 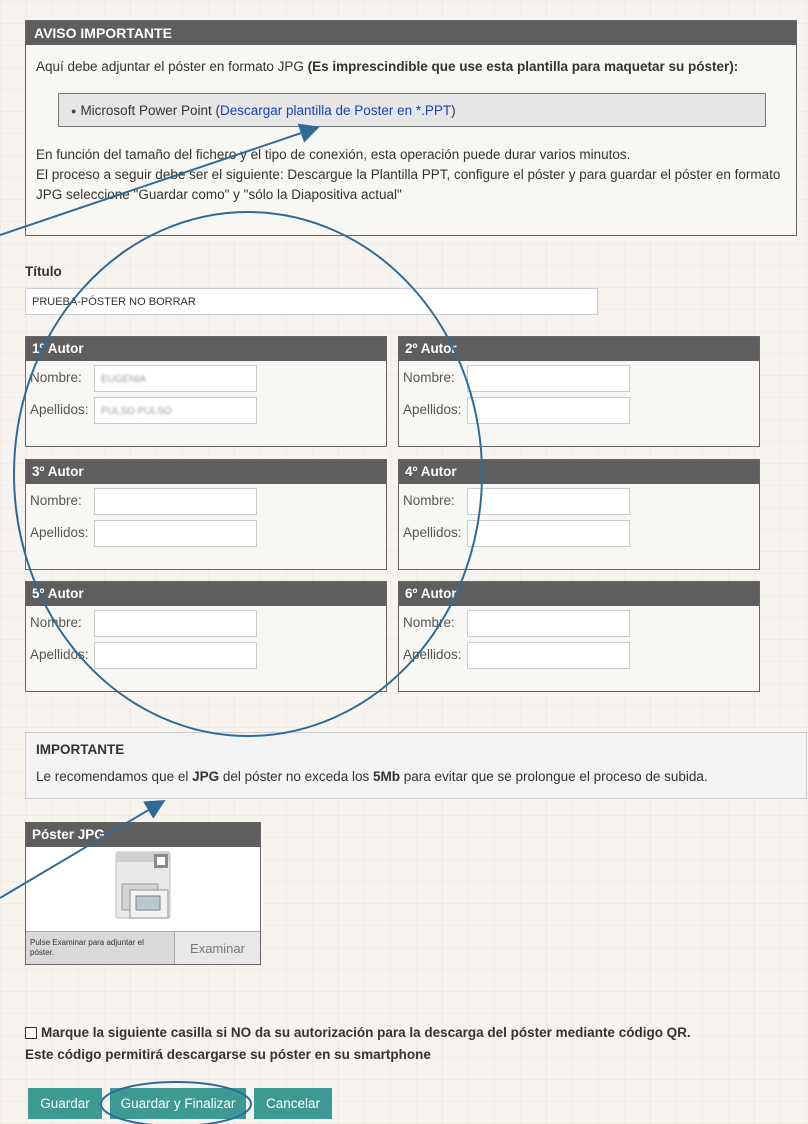 I want to click on poster-preview, so click(x=143, y=889).